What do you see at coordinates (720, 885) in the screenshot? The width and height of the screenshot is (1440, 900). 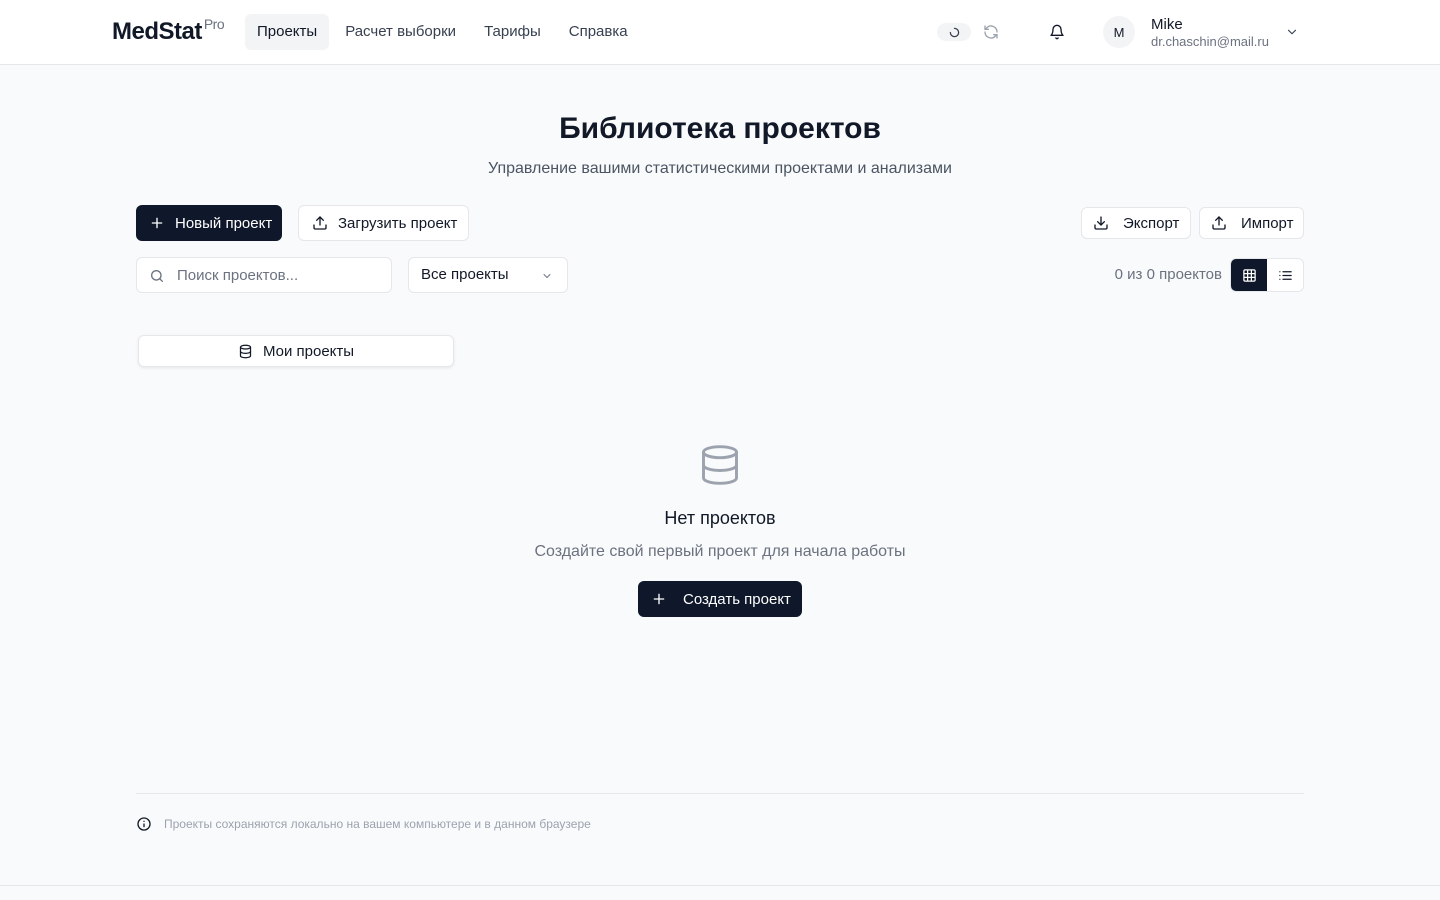 I see `bottom-divider` at bounding box center [720, 885].